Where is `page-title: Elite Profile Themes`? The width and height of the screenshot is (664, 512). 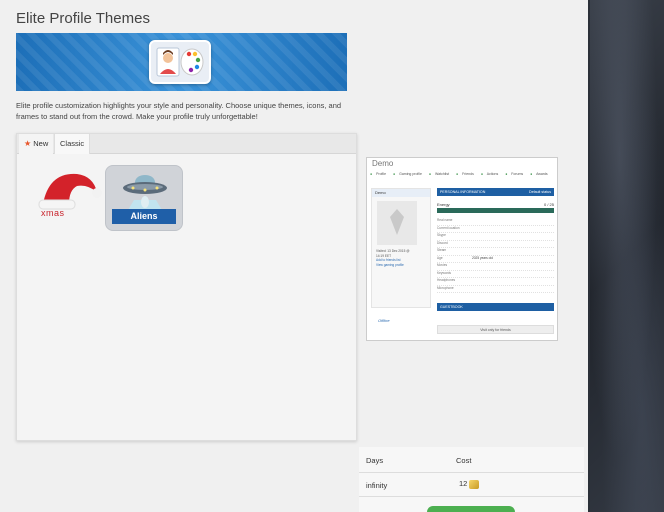
page-title: Elite Profile Themes is located at coordinates (83, 18).